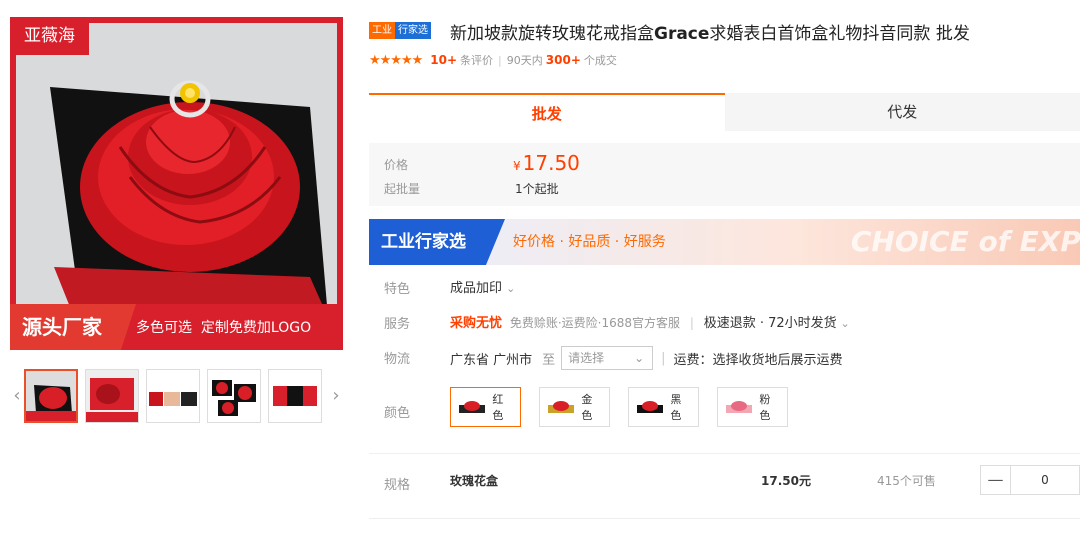 This screenshot has height=534, width=1080. What do you see at coordinates (17, 396) in the screenshot?
I see `thumb-prev-arrow: ‹` at bounding box center [17, 396].